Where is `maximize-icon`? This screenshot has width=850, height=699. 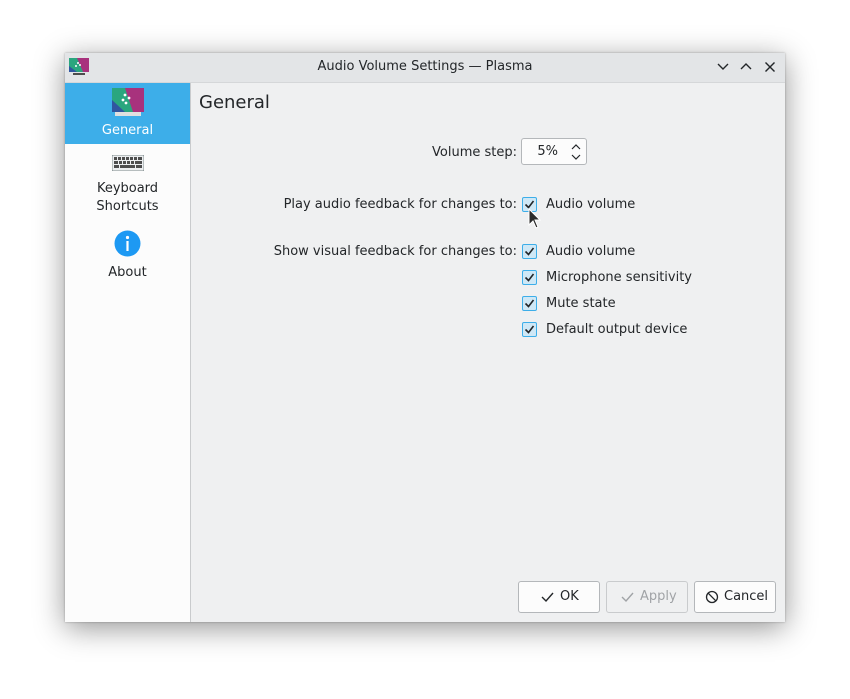
maximize-icon is located at coordinates (746, 67).